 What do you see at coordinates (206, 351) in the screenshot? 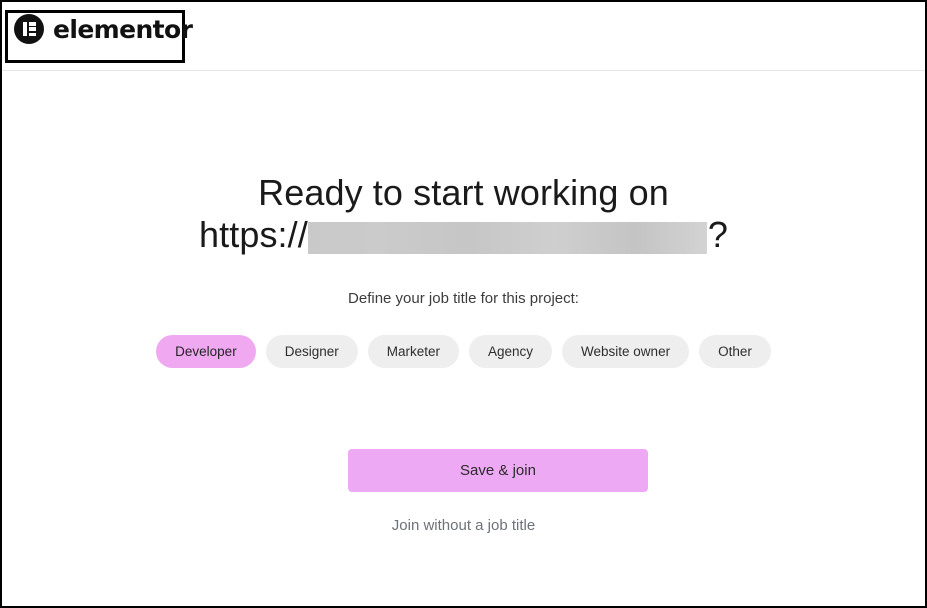
I see `job-title-option-developer: Developer` at bounding box center [206, 351].